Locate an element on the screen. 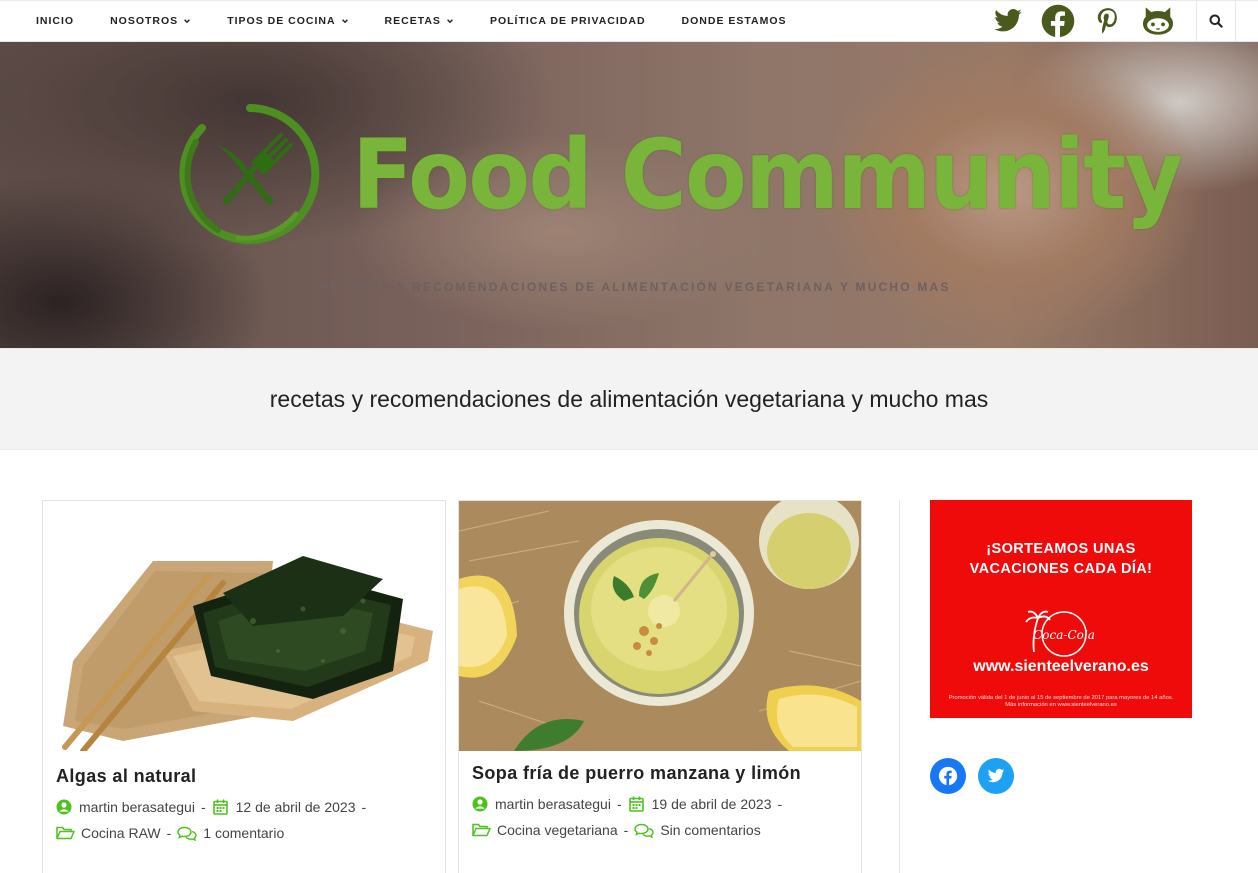 The image size is (1258, 873). nav-item-donde-estamos: DONDE ESTAMOS is located at coordinates (734, 21).